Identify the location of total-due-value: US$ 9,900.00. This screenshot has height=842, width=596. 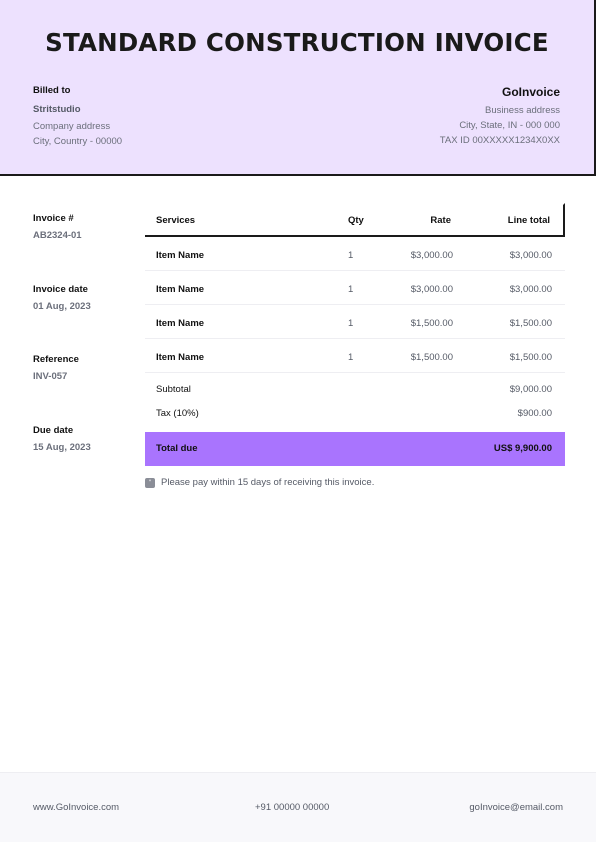
(522, 448).